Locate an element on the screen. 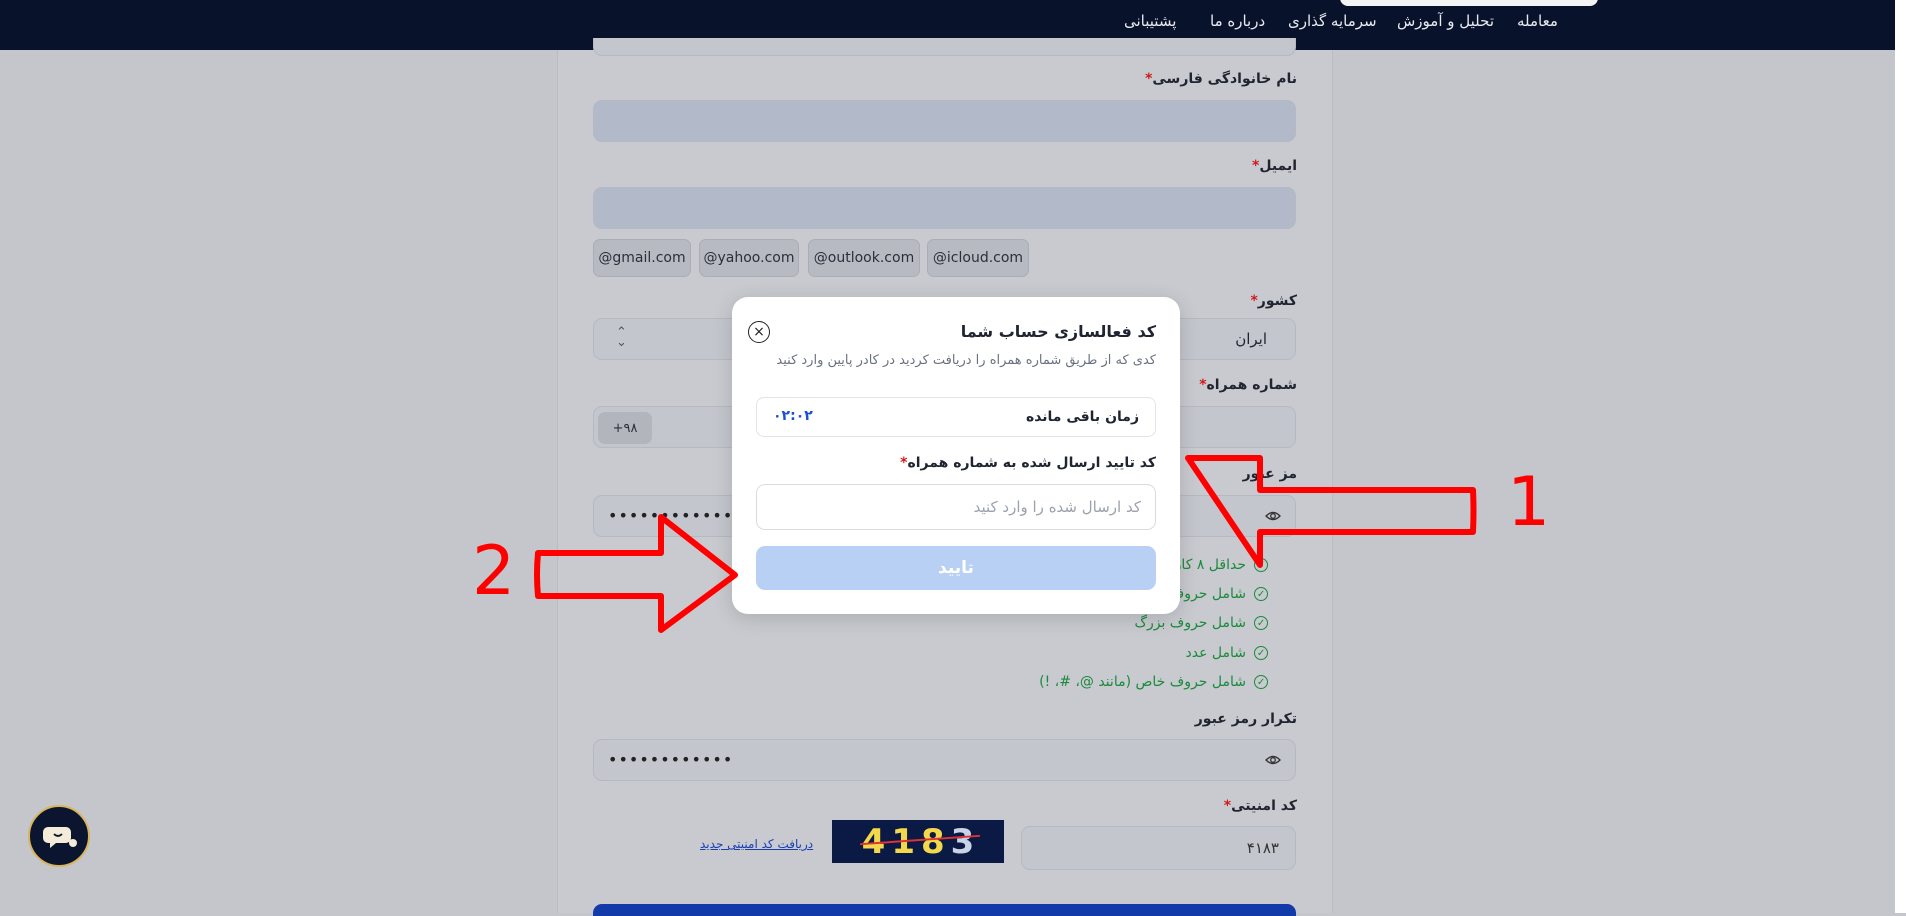 The width and height of the screenshot is (1906, 916). annotation-label-2: 2 is located at coordinates (494, 571).